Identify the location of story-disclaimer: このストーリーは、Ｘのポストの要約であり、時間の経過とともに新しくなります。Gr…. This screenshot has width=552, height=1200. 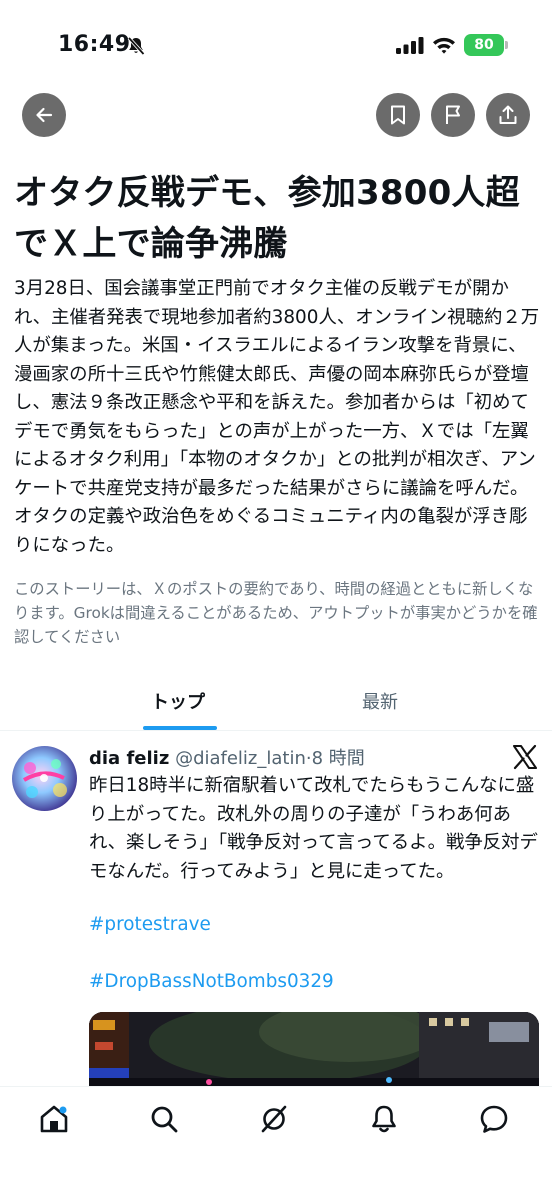
(276, 613).